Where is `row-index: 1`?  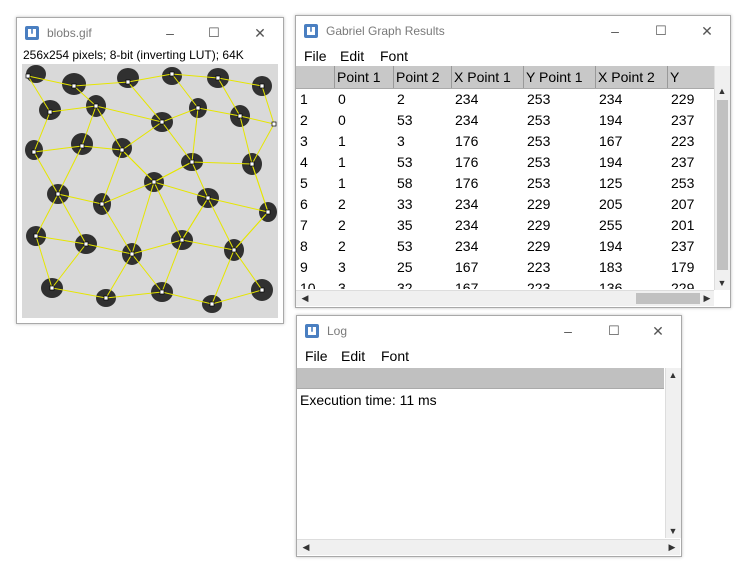
row-index: 1 is located at coordinates (304, 99).